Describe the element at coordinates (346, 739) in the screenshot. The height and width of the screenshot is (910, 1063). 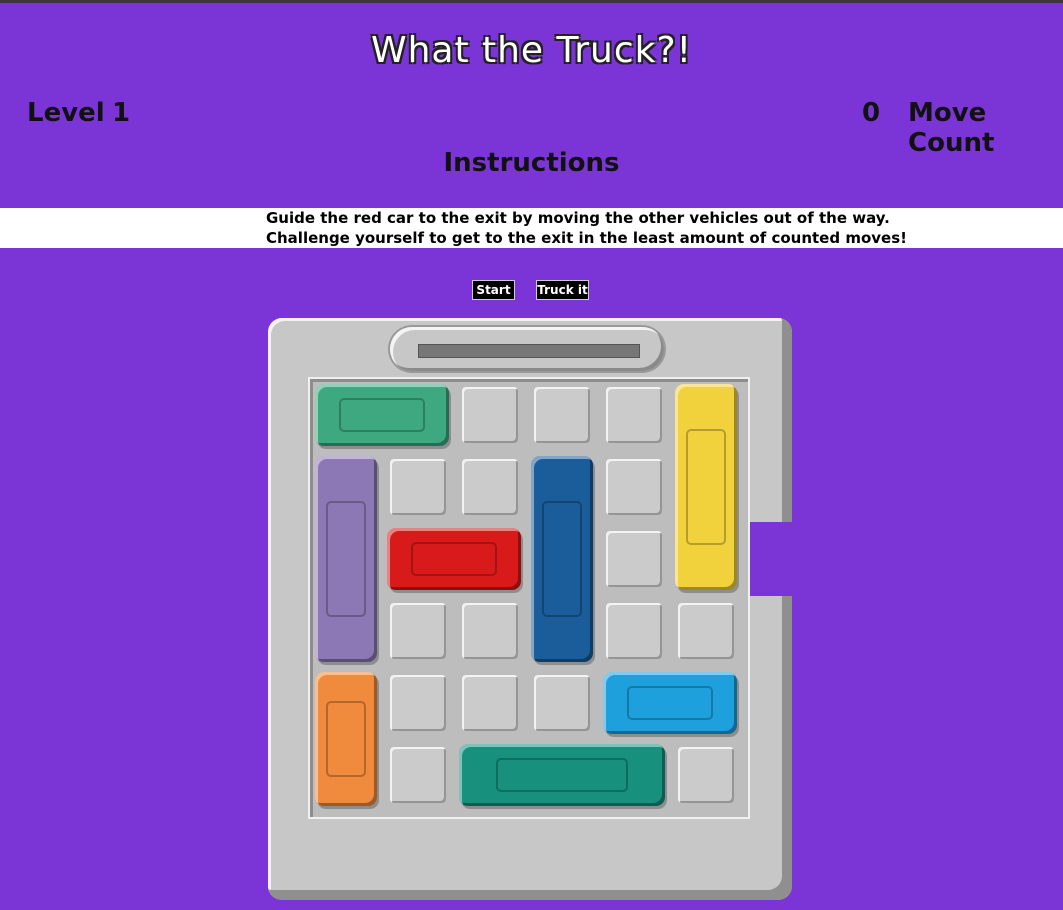
I see `orange-car` at that location.